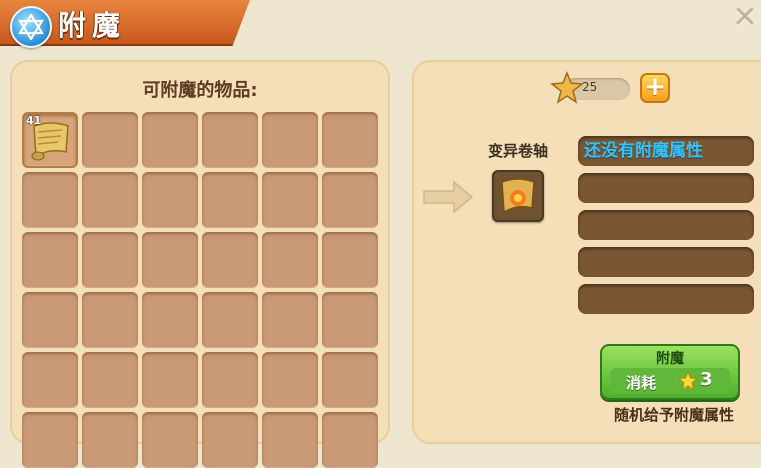 The height and width of the screenshot is (468, 761). I want to click on attribute-list: 还没有附魔属性, so click(666, 228).